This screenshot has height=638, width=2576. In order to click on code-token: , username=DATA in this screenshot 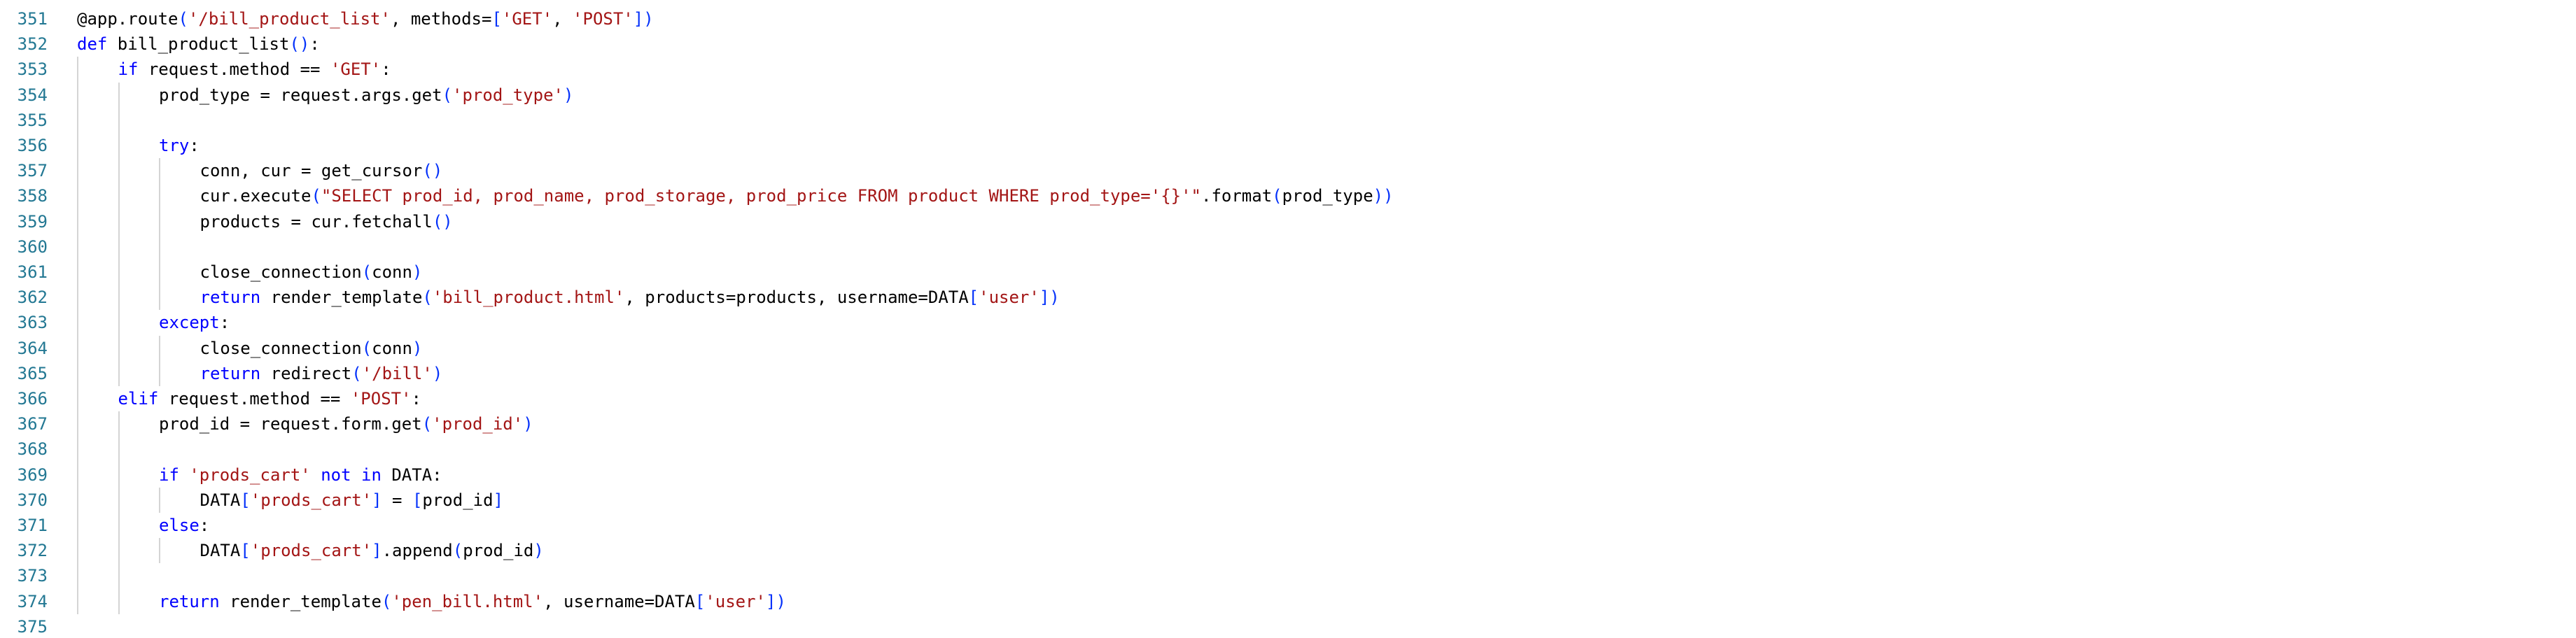, I will do `click(619, 601)`.